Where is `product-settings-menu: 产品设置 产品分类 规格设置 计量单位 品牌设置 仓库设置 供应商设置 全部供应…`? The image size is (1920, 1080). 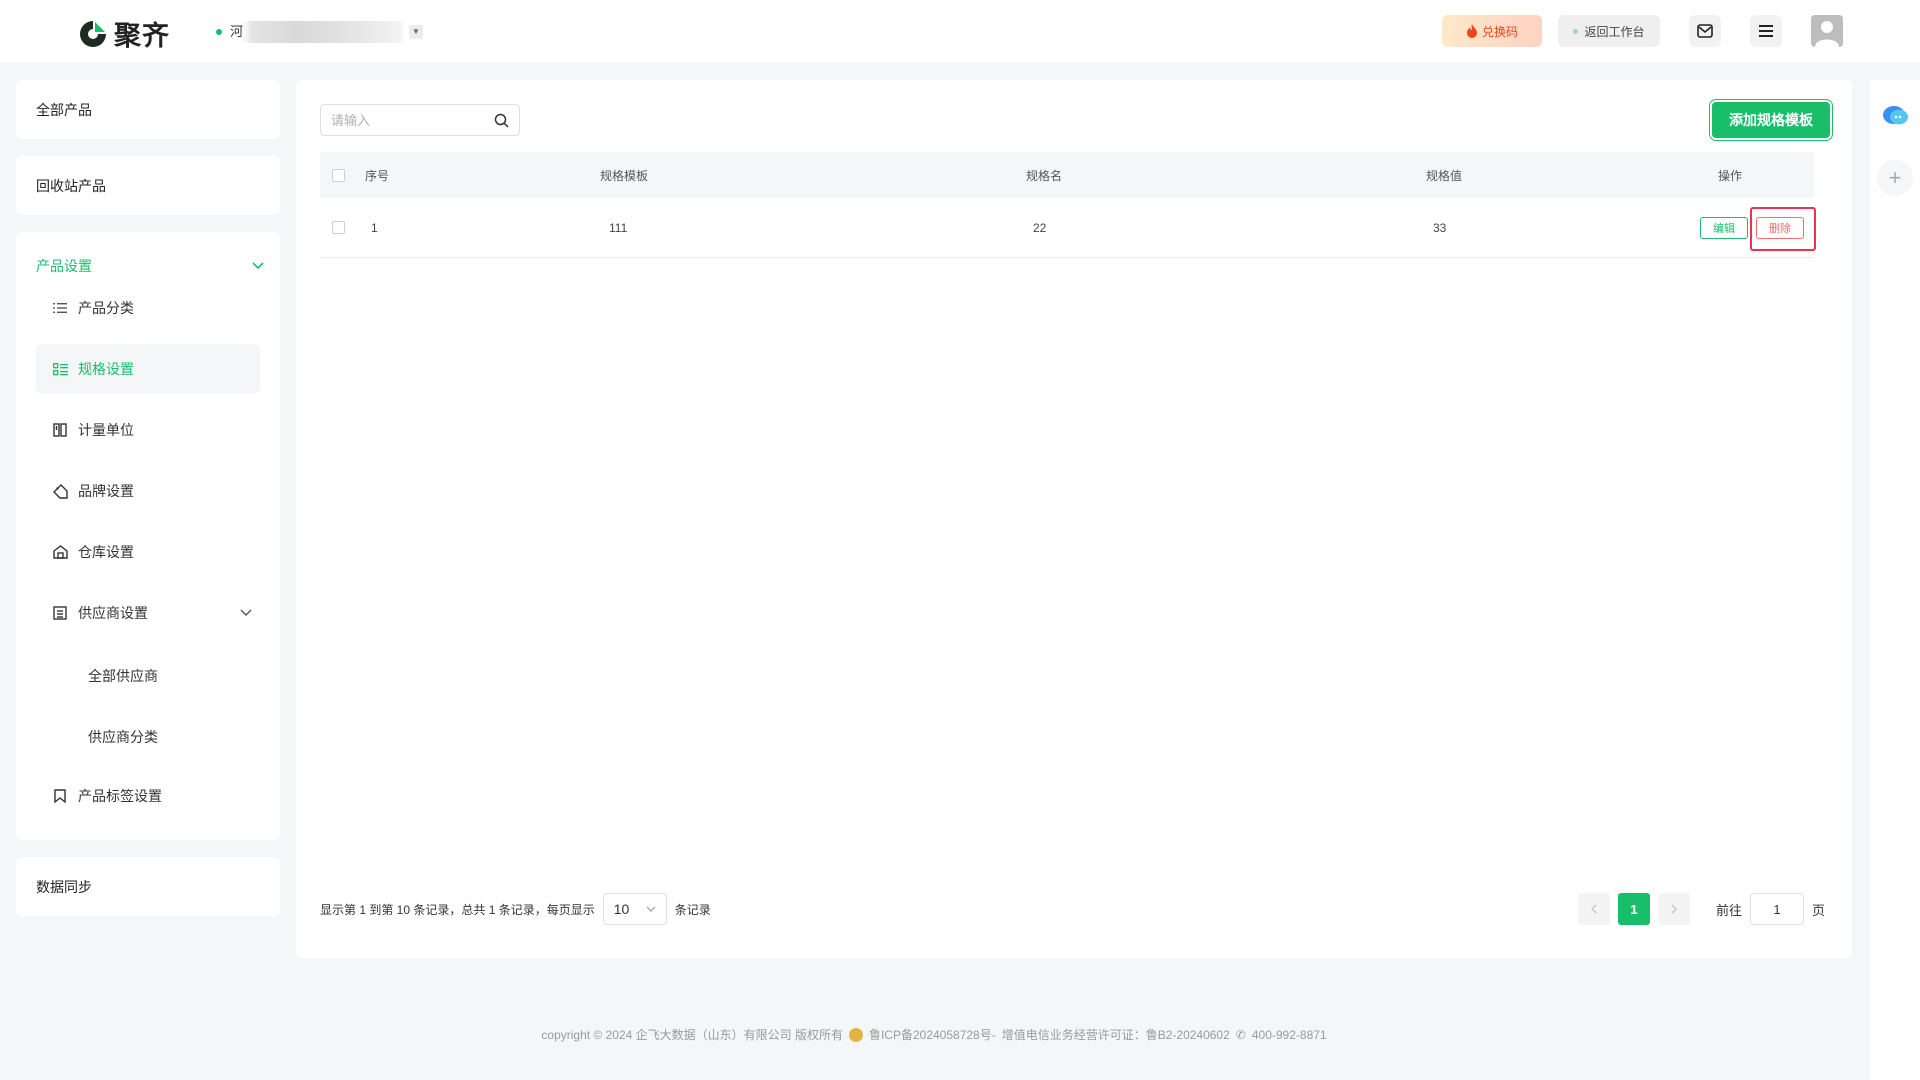 product-settings-menu: 产品设置 产品分类 规格设置 计量单位 品牌设置 仓库设置 供应商设置 全部供应… is located at coordinates (148, 536).